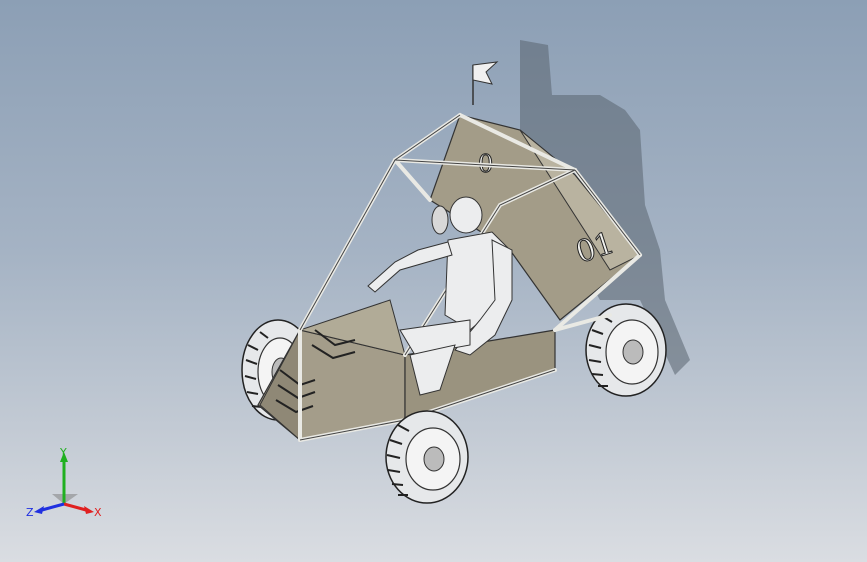 The height and width of the screenshot is (562, 867). I want to click on y-axis-label: Y, so click(63, 452).